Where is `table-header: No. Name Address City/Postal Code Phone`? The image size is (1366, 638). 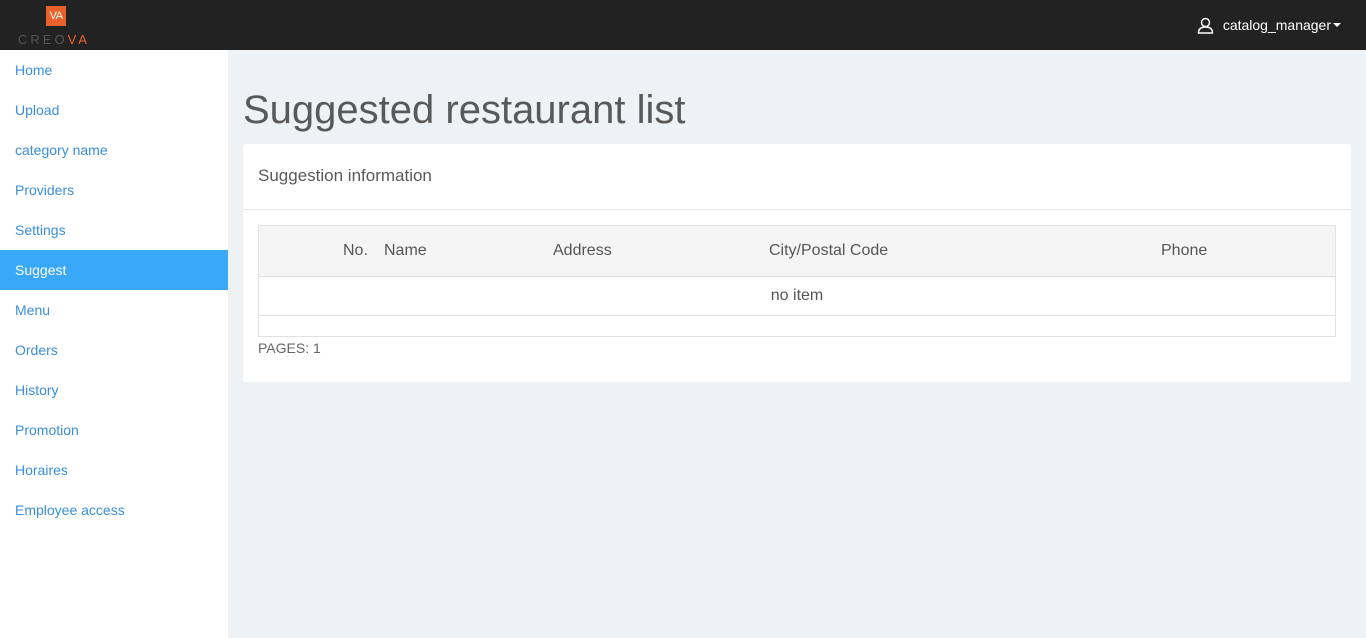
table-header: No. Name Address City/Postal Code Phone is located at coordinates (797, 251).